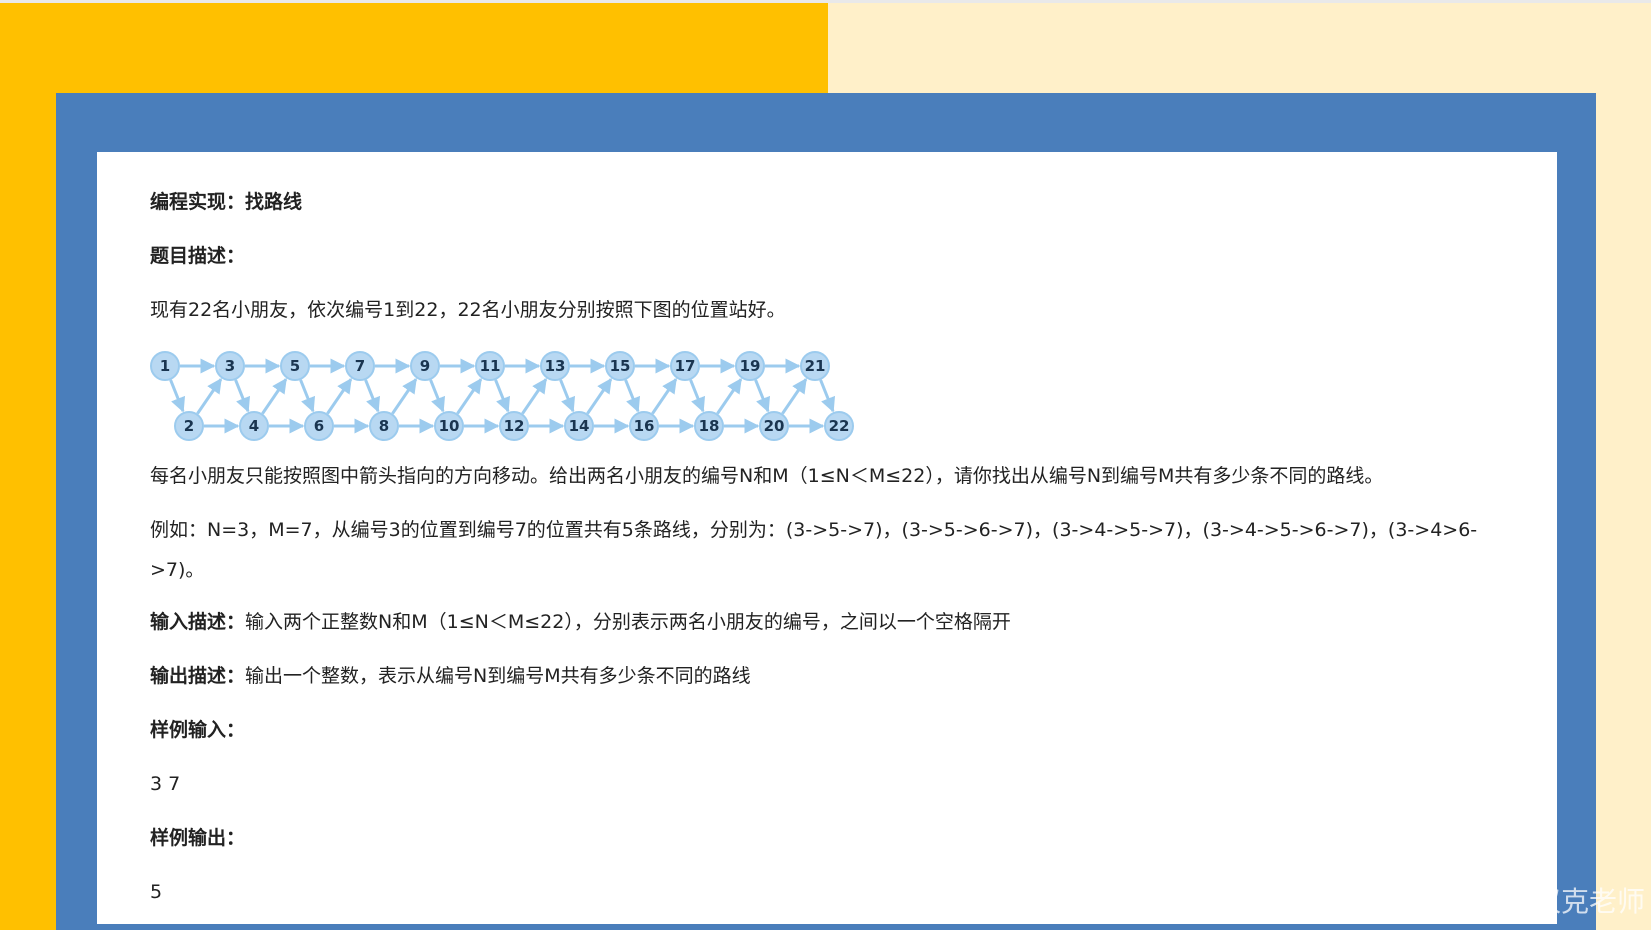 The width and height of the screenshot is (1651, 930). I want to click on node-4: 4, so click(254, 426).